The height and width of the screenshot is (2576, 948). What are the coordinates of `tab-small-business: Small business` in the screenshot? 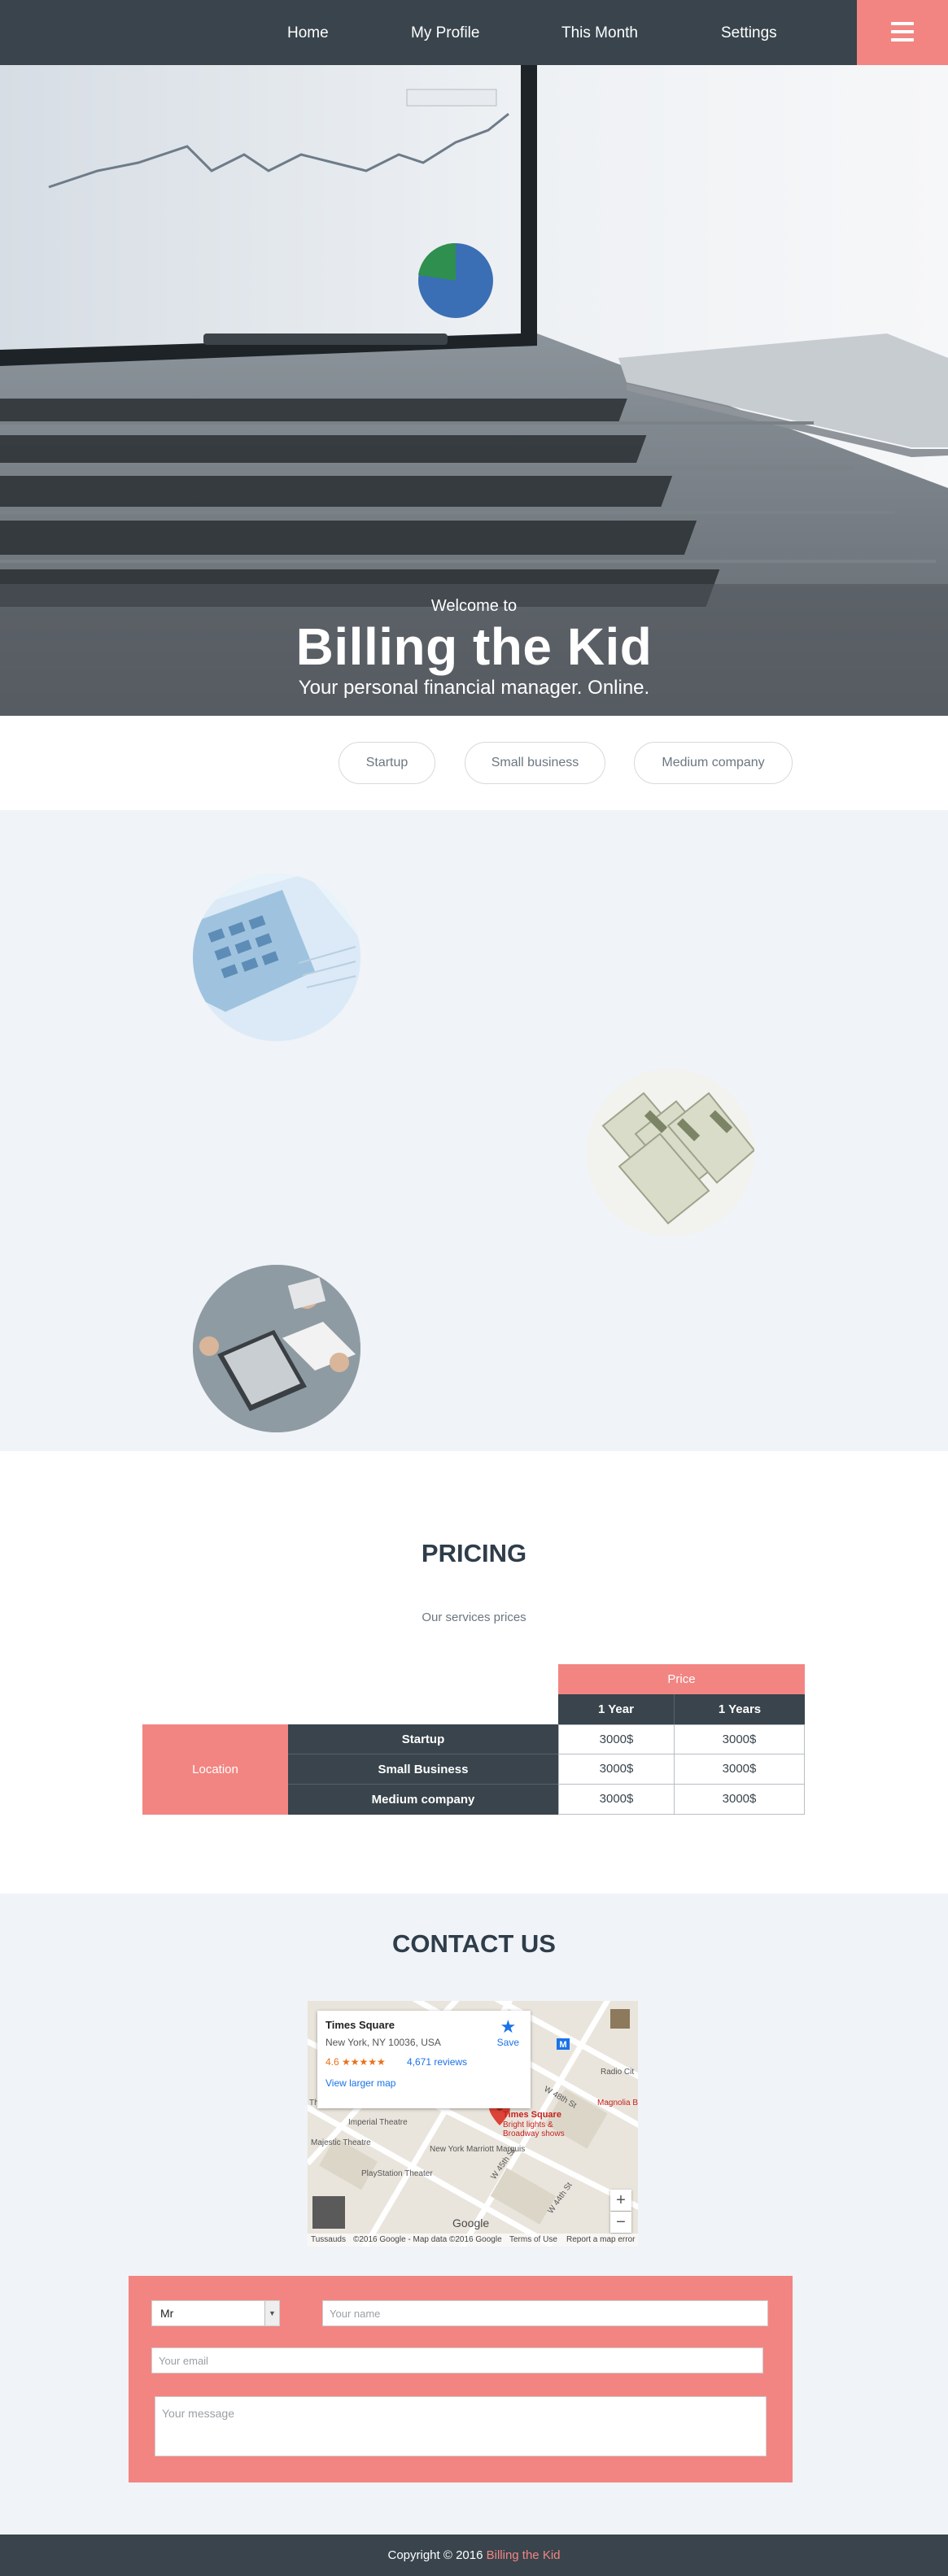 It's located at (535, 763).